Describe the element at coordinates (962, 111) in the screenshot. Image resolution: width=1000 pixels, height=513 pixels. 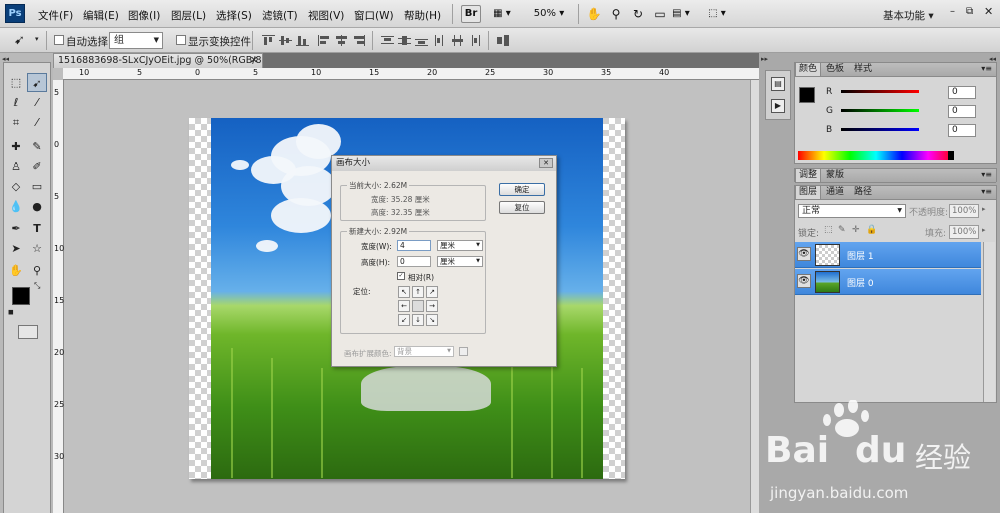
I see `slider-g-value: 0` at that location.